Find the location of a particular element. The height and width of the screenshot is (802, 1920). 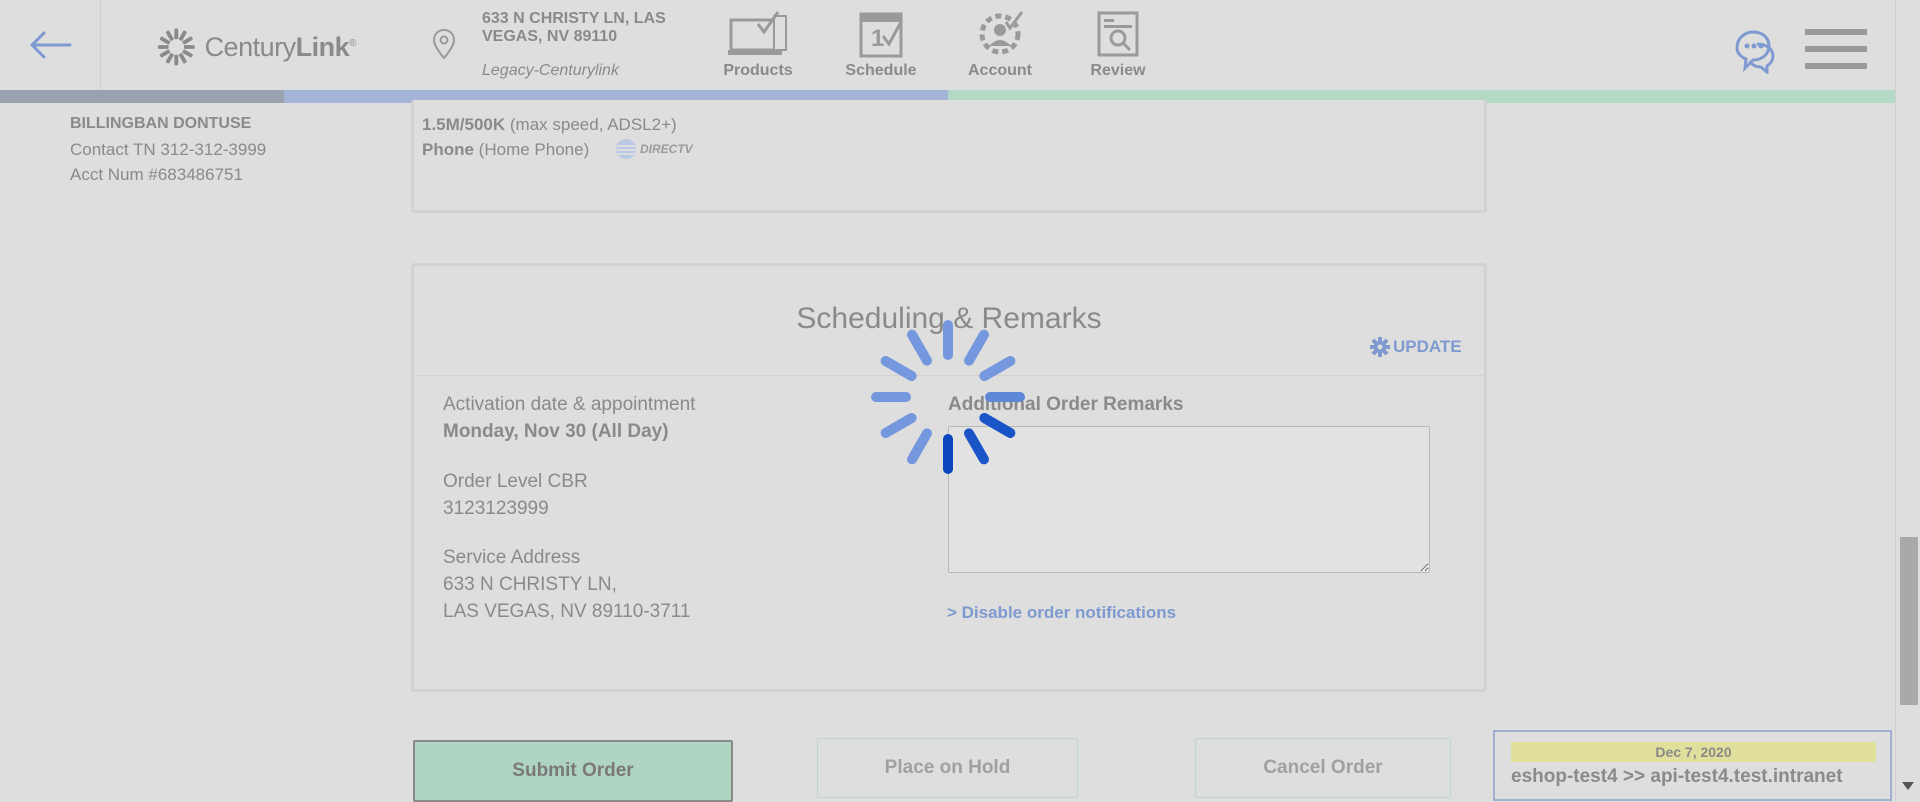

customer-account-number: Acct Num #683486751 is located at coordinates (156, 174).